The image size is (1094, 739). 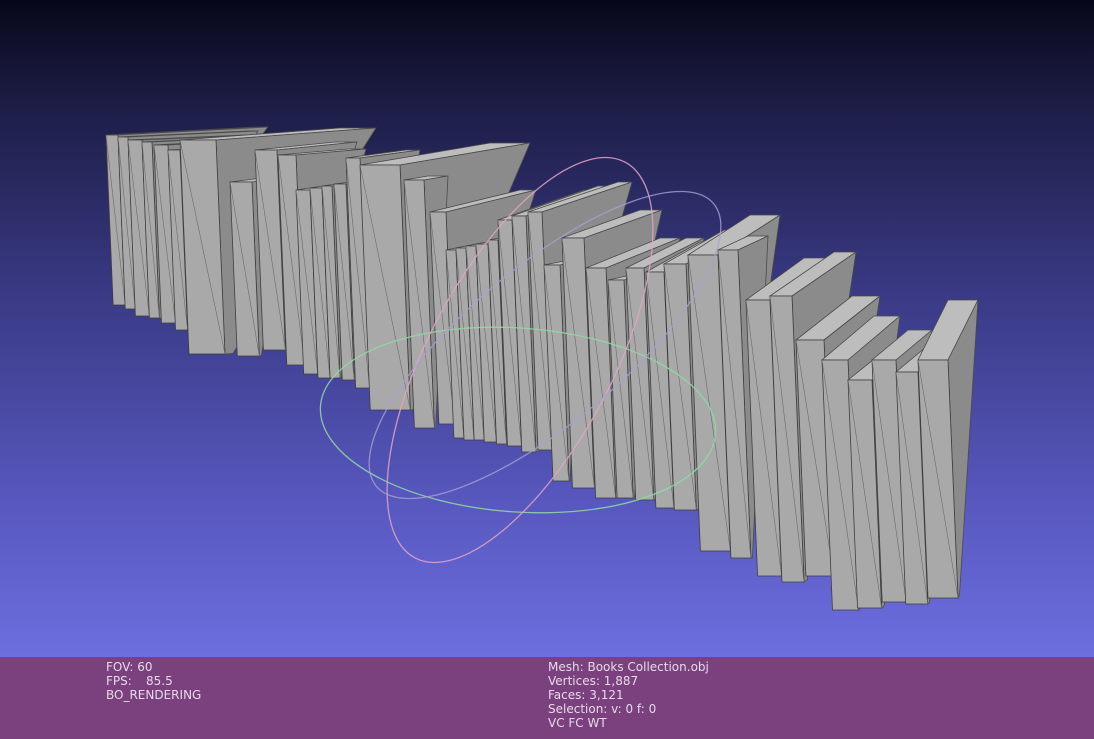 I want to click on mesh-row: Mesh: Books Collection.obj, so click(x=628, y=667).